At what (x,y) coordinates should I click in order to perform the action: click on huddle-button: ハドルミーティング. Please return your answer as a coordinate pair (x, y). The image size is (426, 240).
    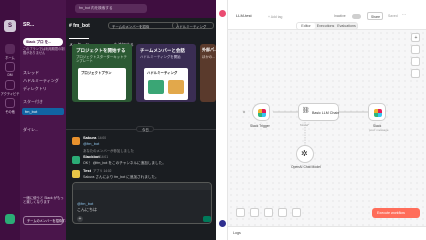
    Looking at the image, I should click on (193, 25).